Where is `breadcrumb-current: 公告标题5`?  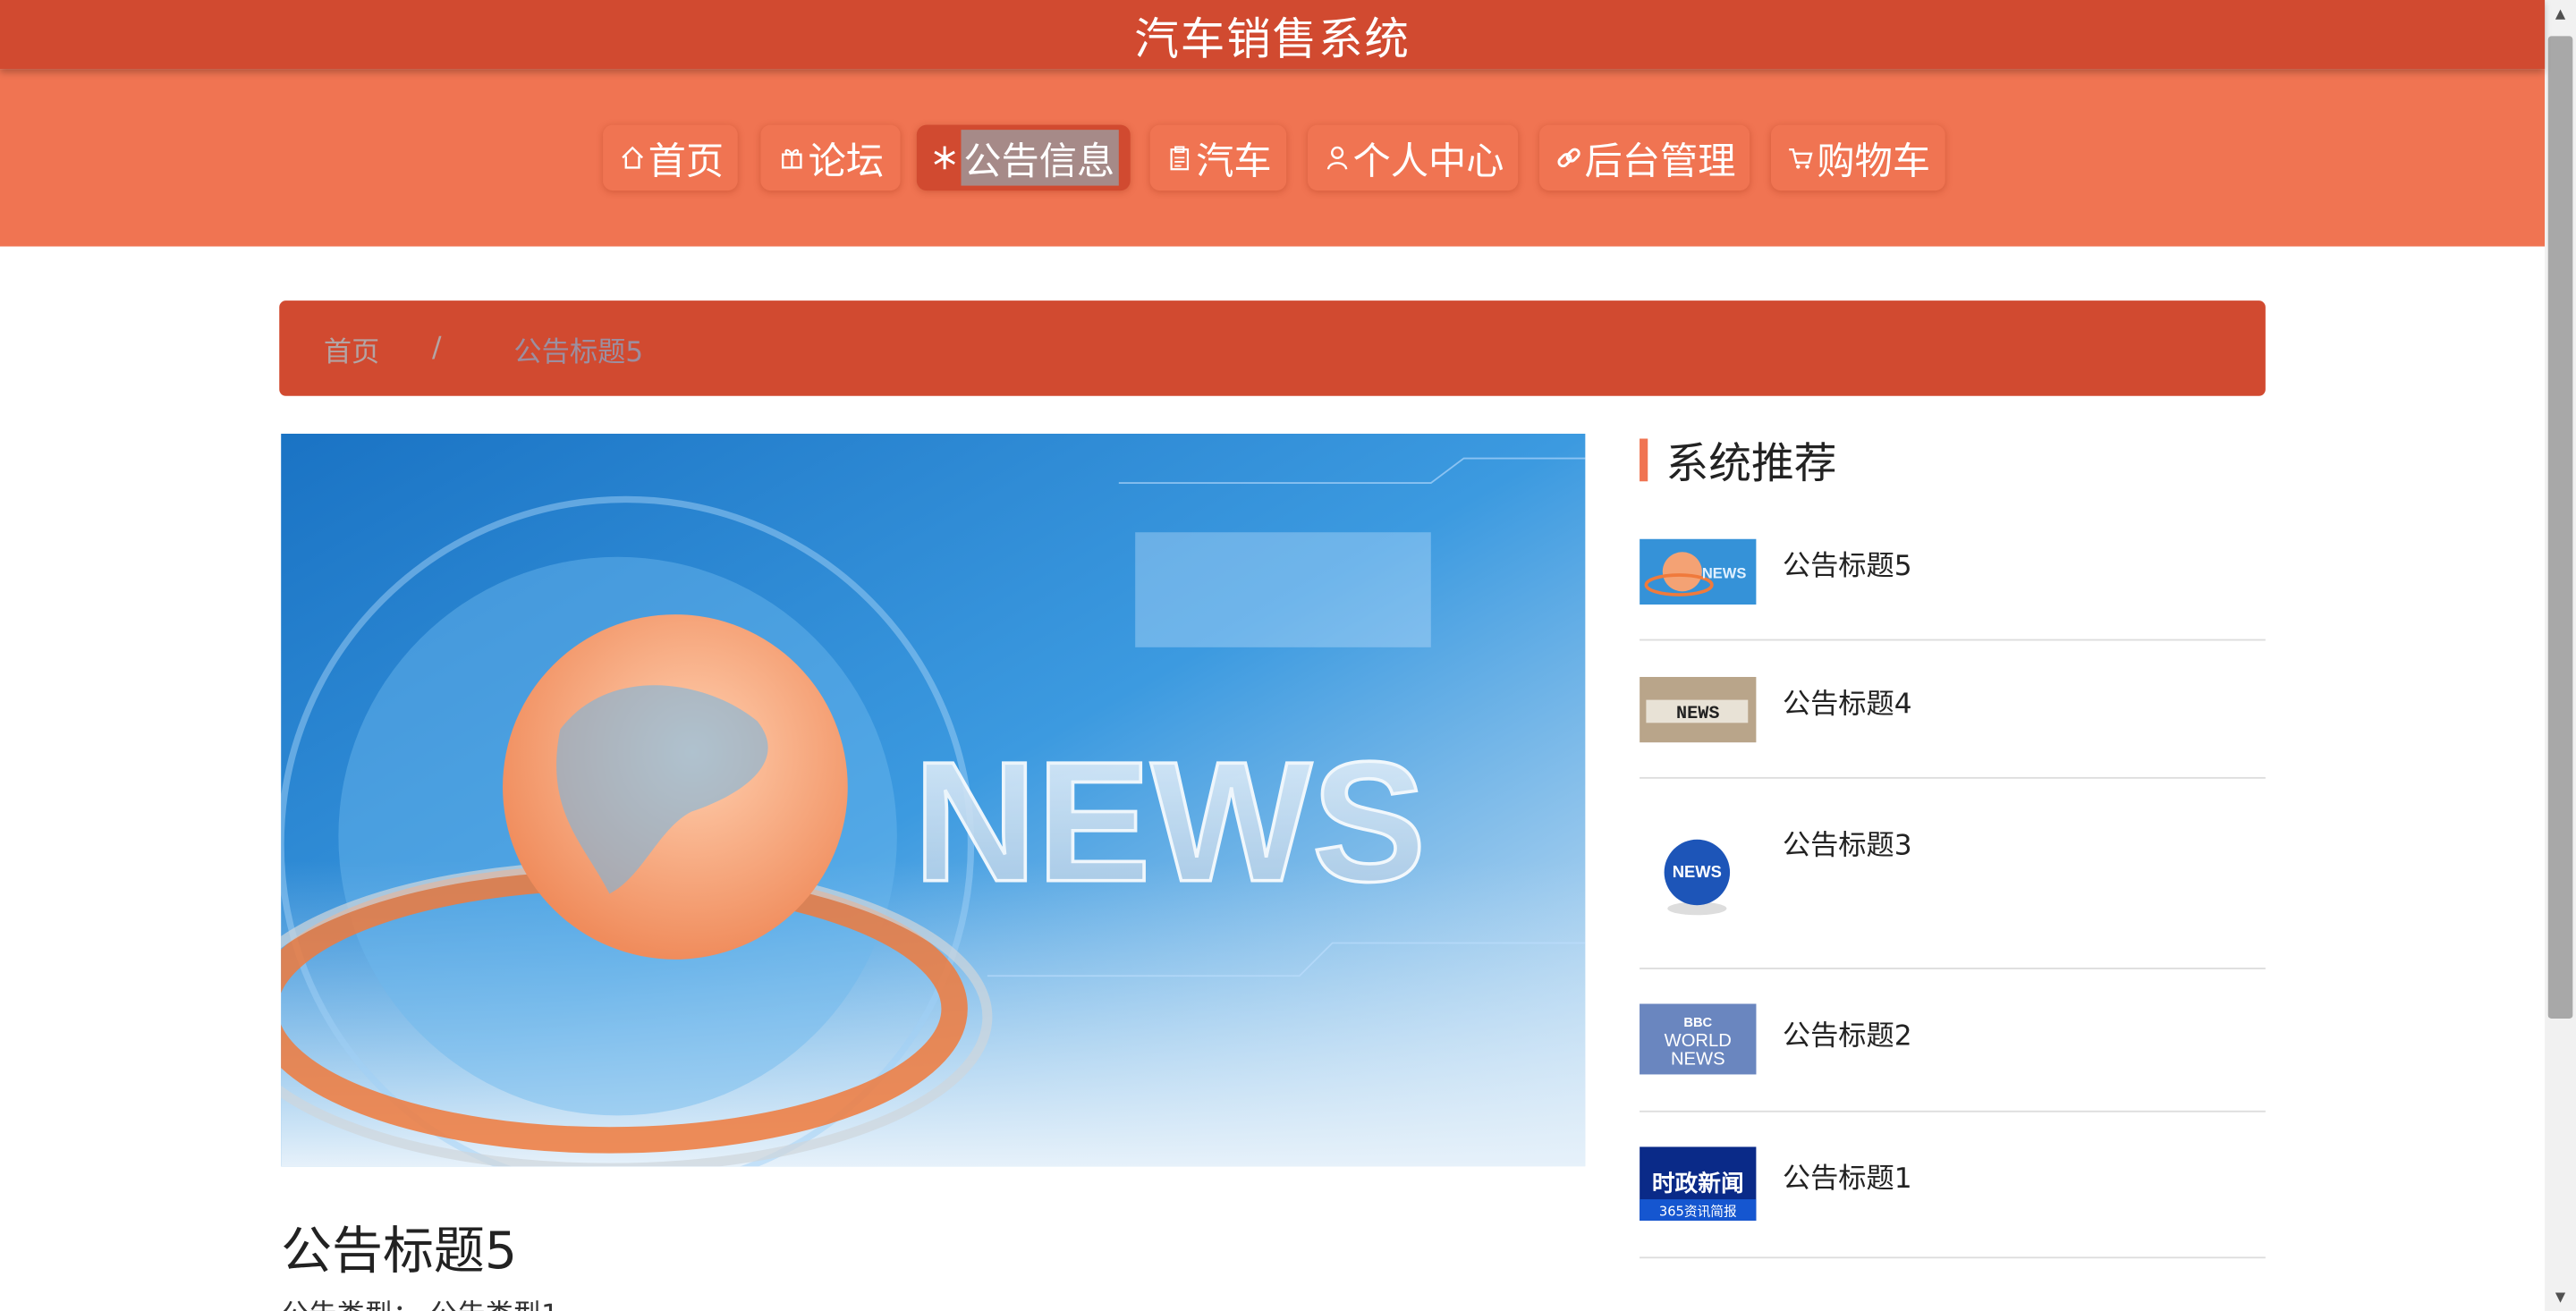
breadcrumb-current: 公告标题5 is located at coordinates (578, 352).